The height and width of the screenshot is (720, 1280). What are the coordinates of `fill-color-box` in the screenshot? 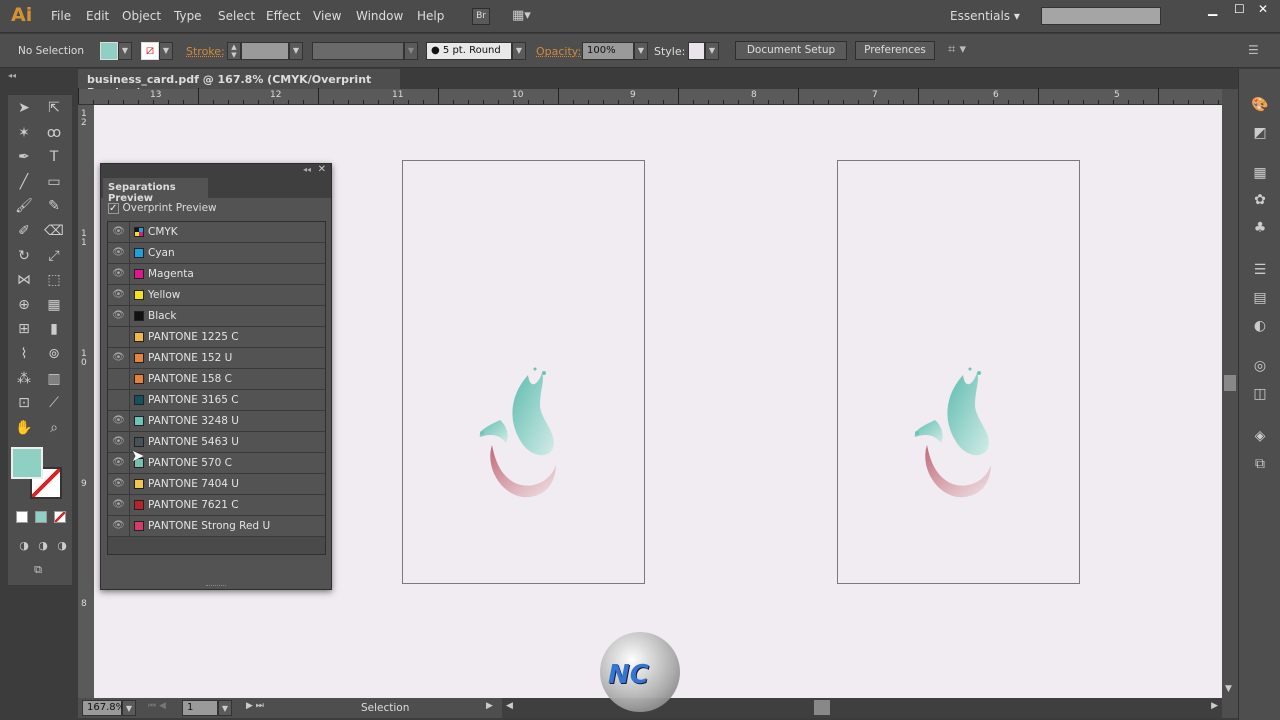 It's located at (27, 463).